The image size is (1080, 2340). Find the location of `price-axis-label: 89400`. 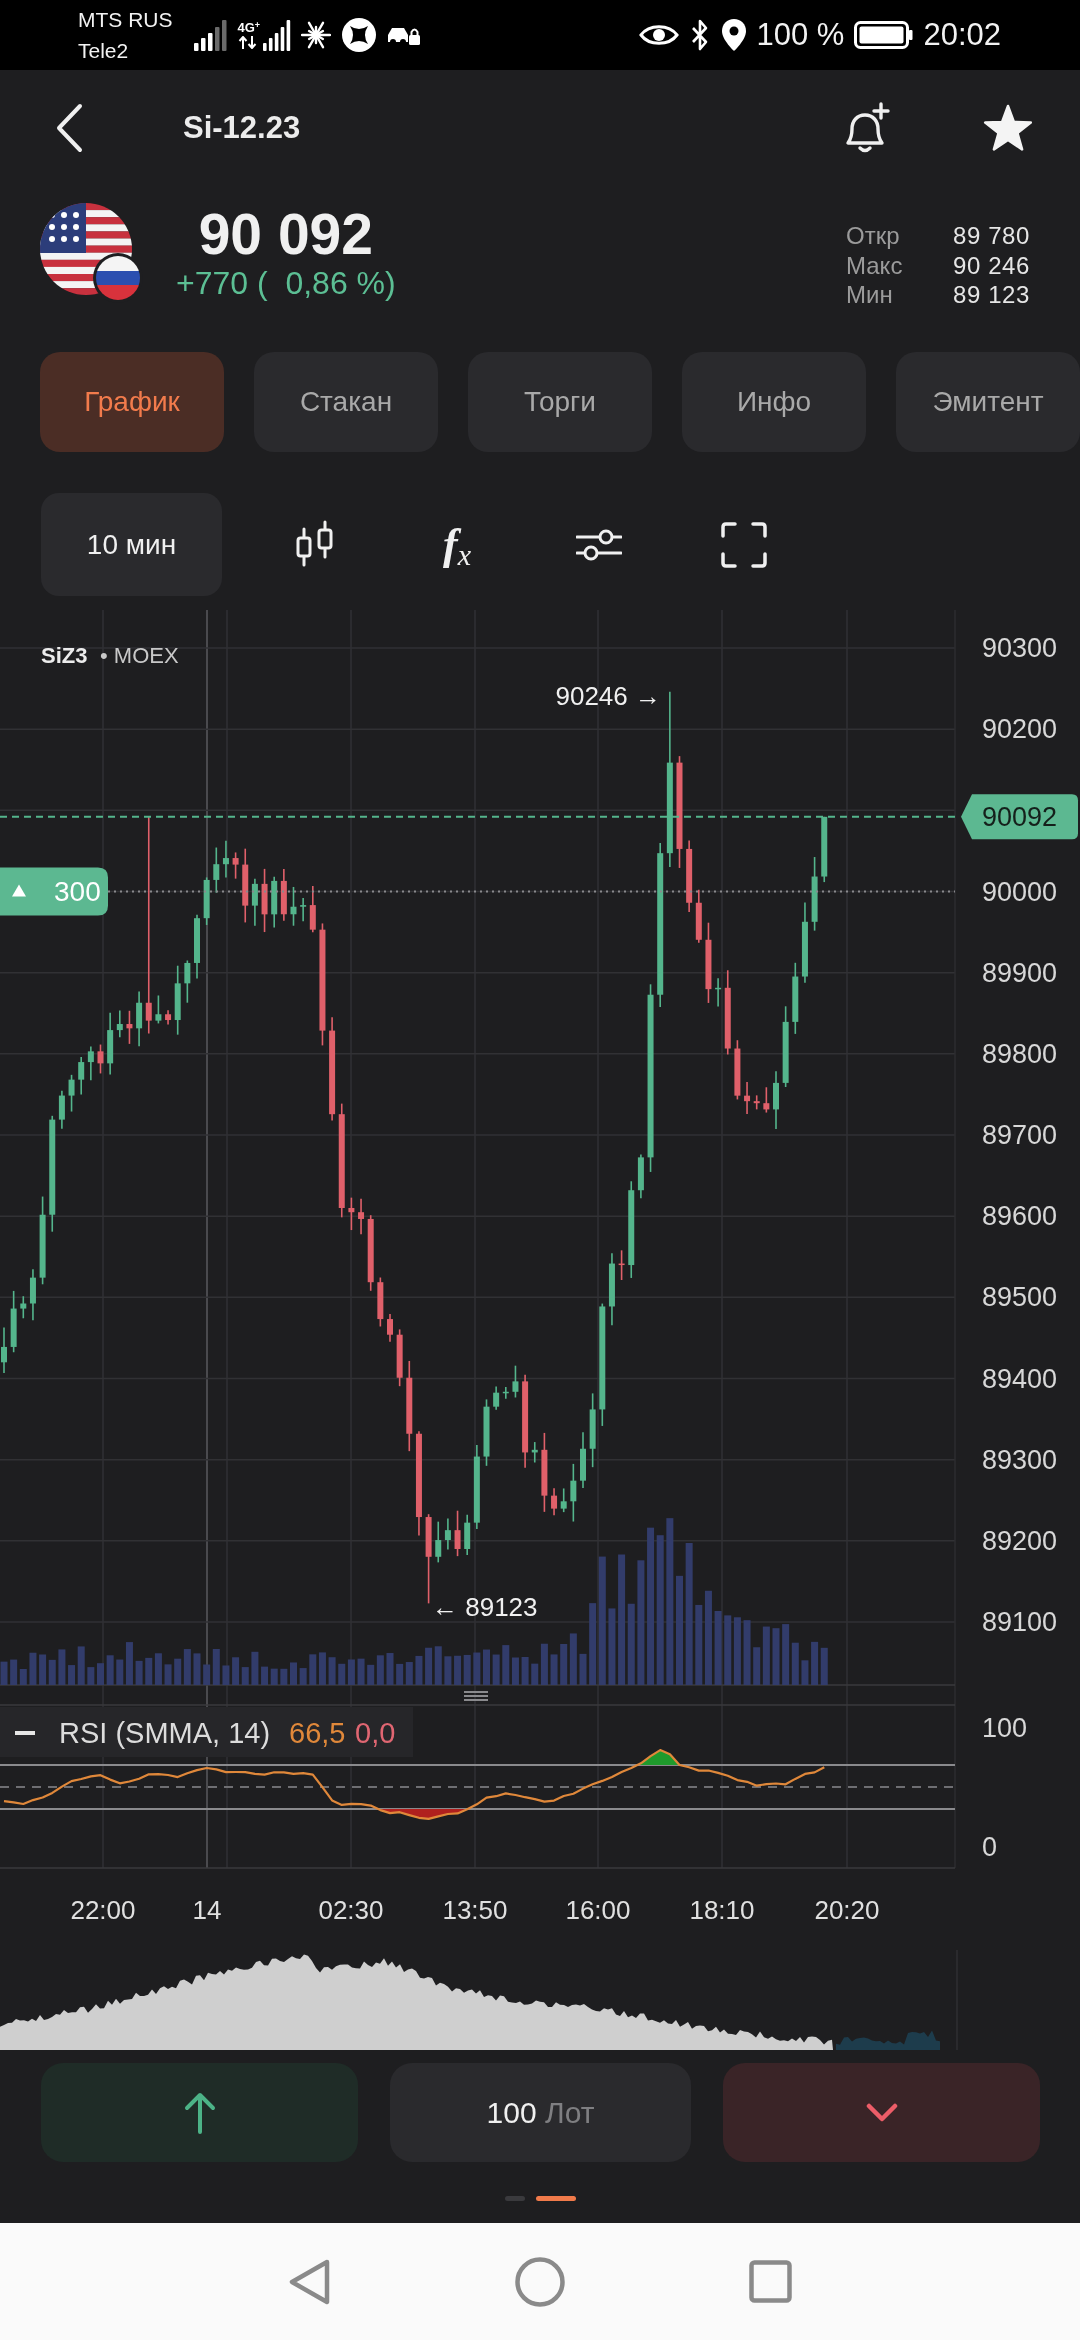

price-axis-label: 89400 is located at coordinates (1020, 1378).